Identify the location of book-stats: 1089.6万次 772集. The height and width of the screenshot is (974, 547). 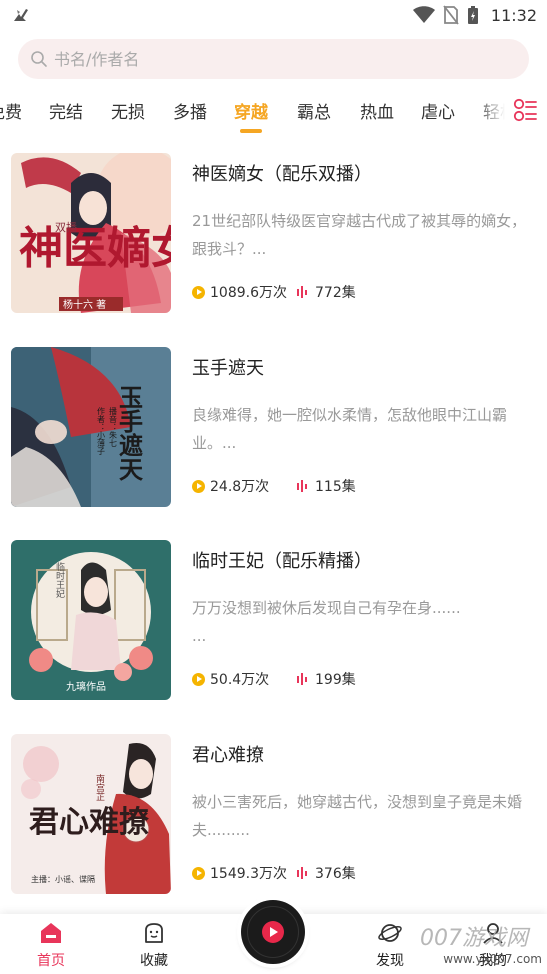
(274, 292).